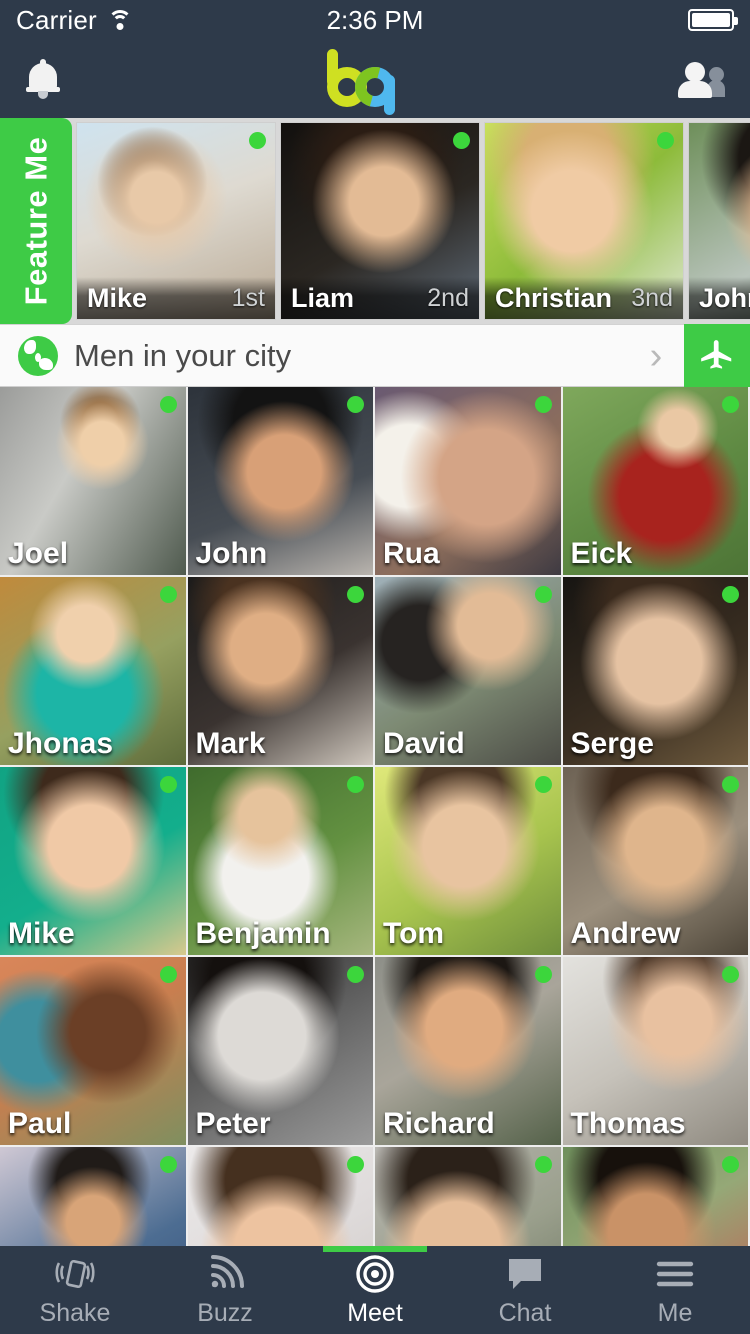 The width and height of the screenshot is (750, 1334). I want to click on user-name: Paul, so click(40, 1123).